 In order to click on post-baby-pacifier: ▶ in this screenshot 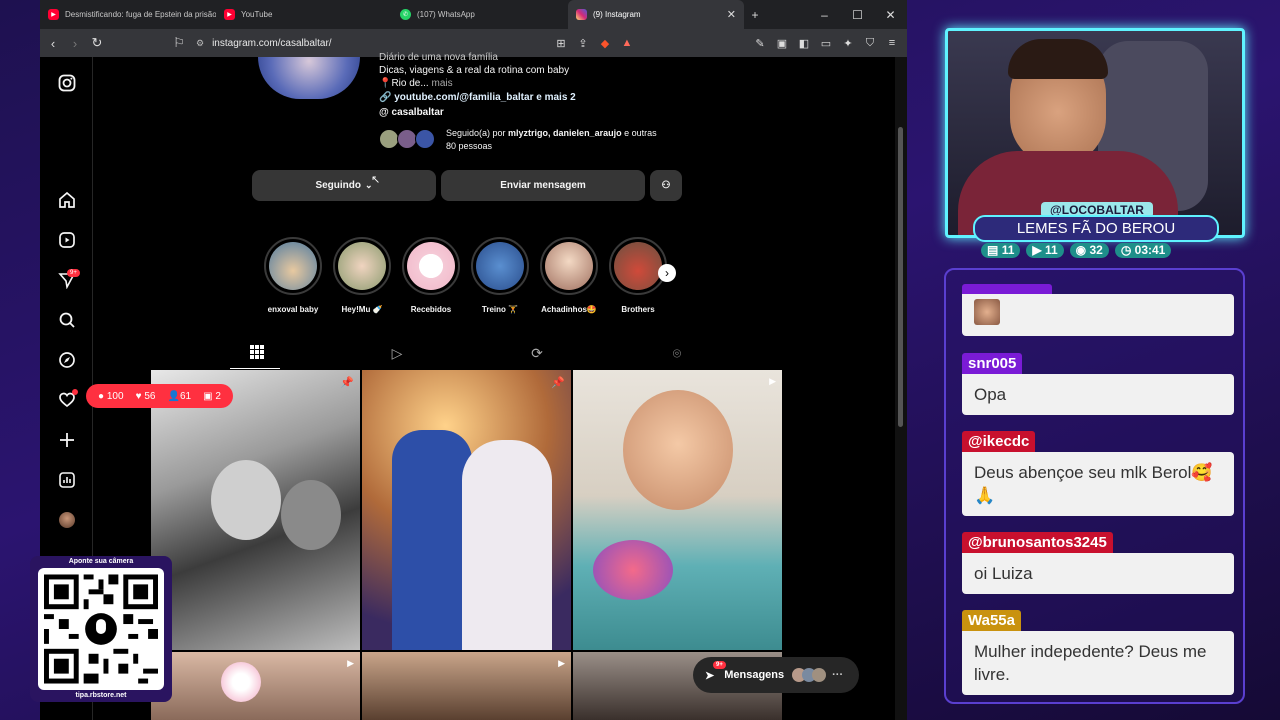, I will do `click(255, 686)`.